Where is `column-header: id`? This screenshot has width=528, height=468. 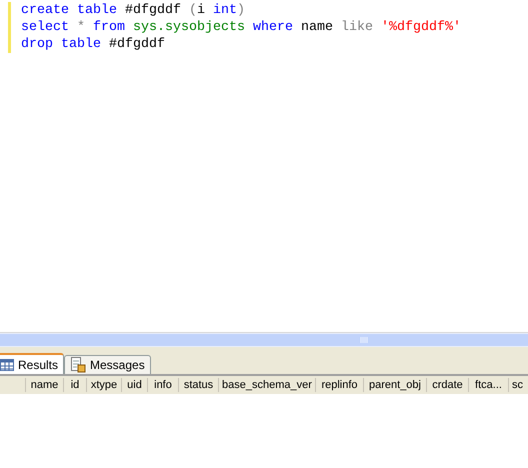
column-header: id is located at coordinates (74, 385).